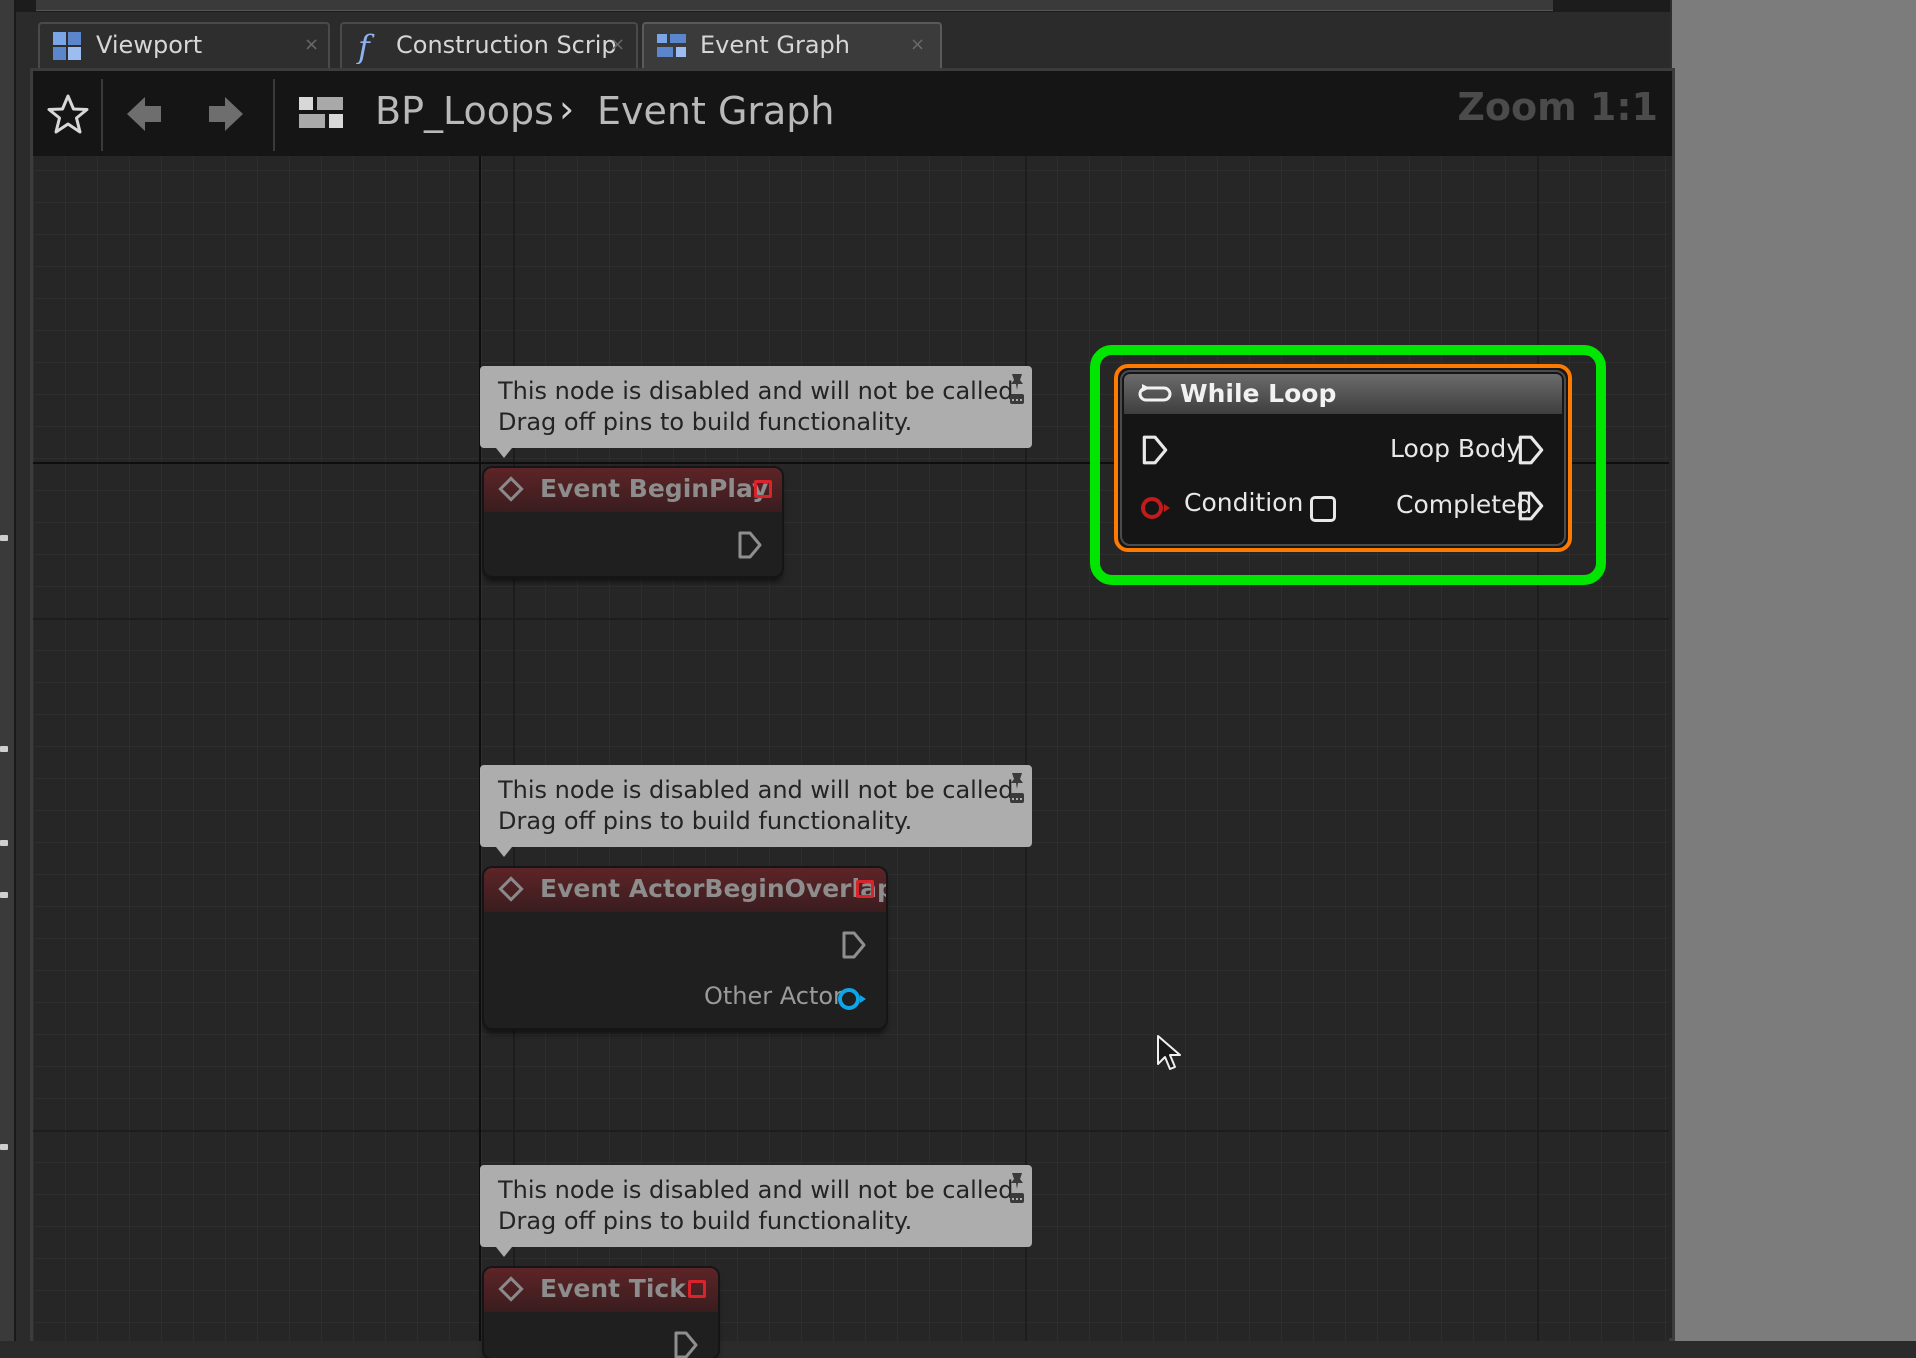  I want to click on tab-viewport: Viewport ×, so click(184, 45).